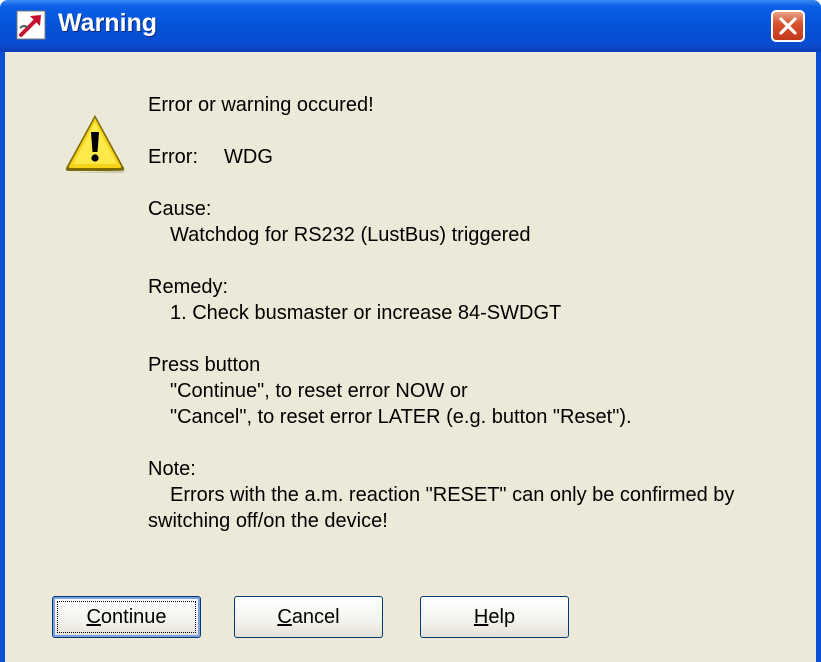 This screenshot has height=662, width=821. Describe the element at coordinates (261, 105) in the screenshot. I see `message-headline: Error or warning occured!` at that location.